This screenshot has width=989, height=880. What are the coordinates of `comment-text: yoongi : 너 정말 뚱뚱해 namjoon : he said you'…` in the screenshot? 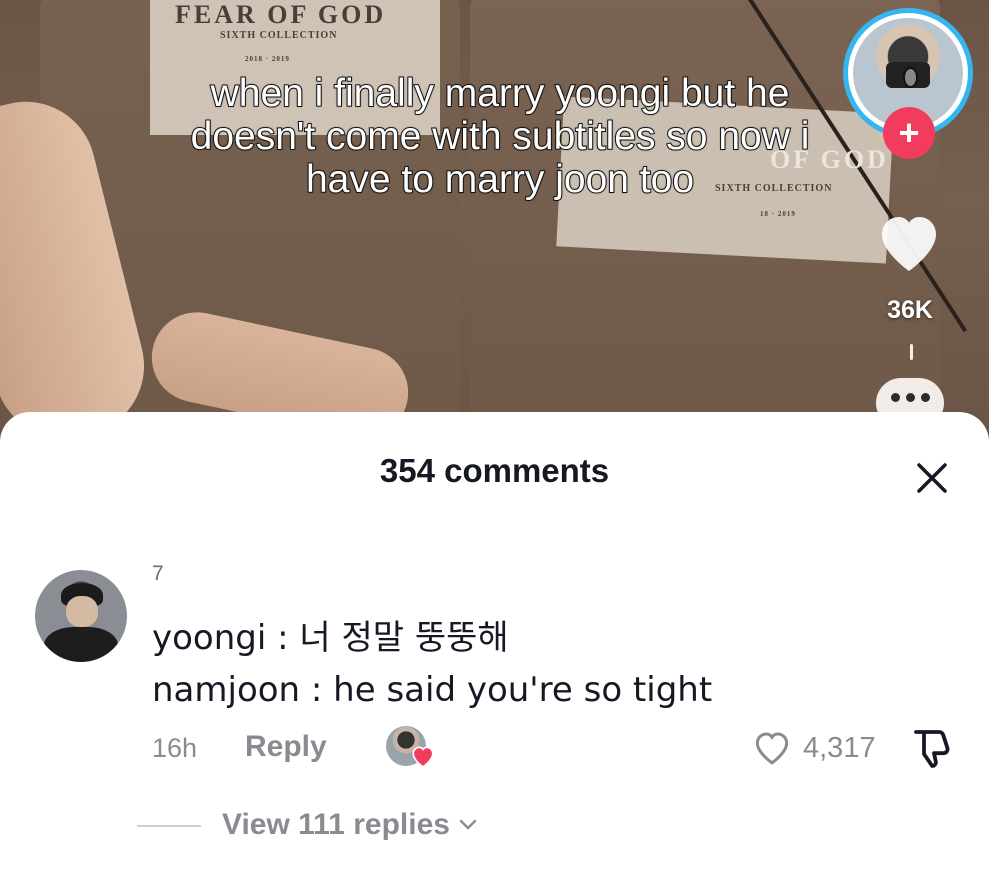 It's located at (432, 664).